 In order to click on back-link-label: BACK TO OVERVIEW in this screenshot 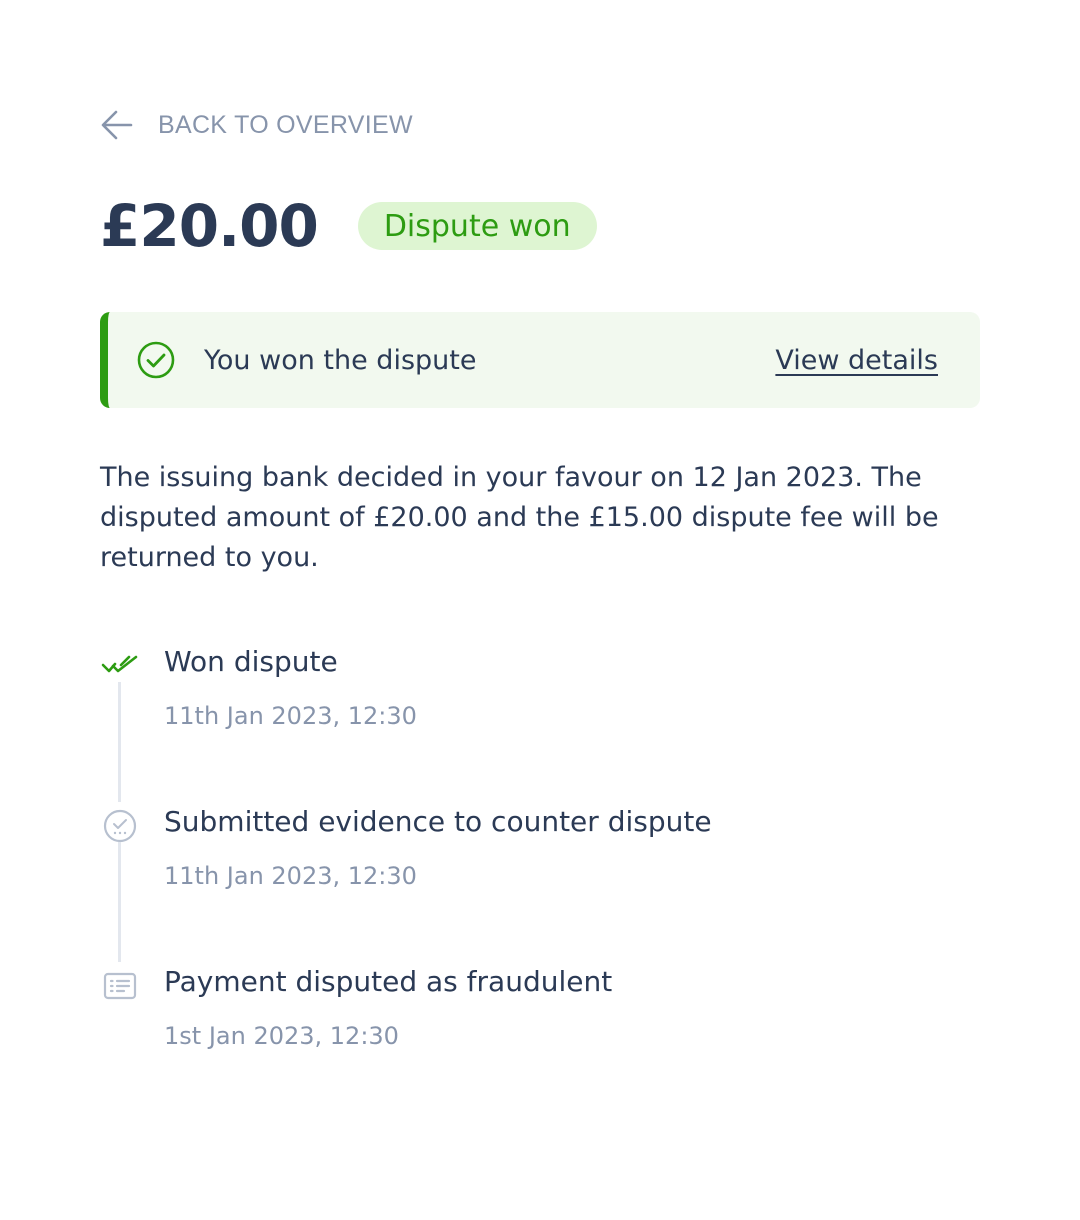, I will do `click(285, 124)`.